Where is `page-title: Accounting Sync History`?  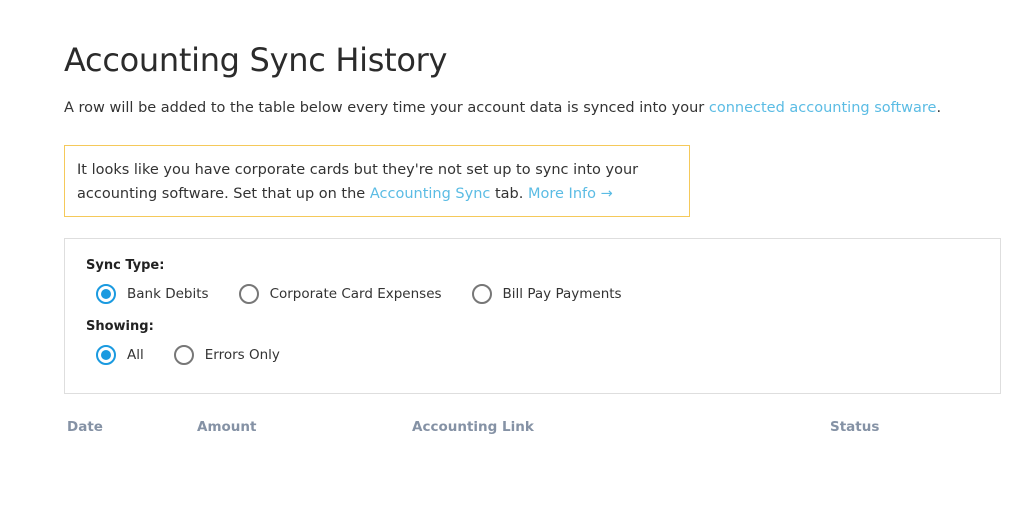 page-title: Accounting Sync History is located at coordinates (256, 60).